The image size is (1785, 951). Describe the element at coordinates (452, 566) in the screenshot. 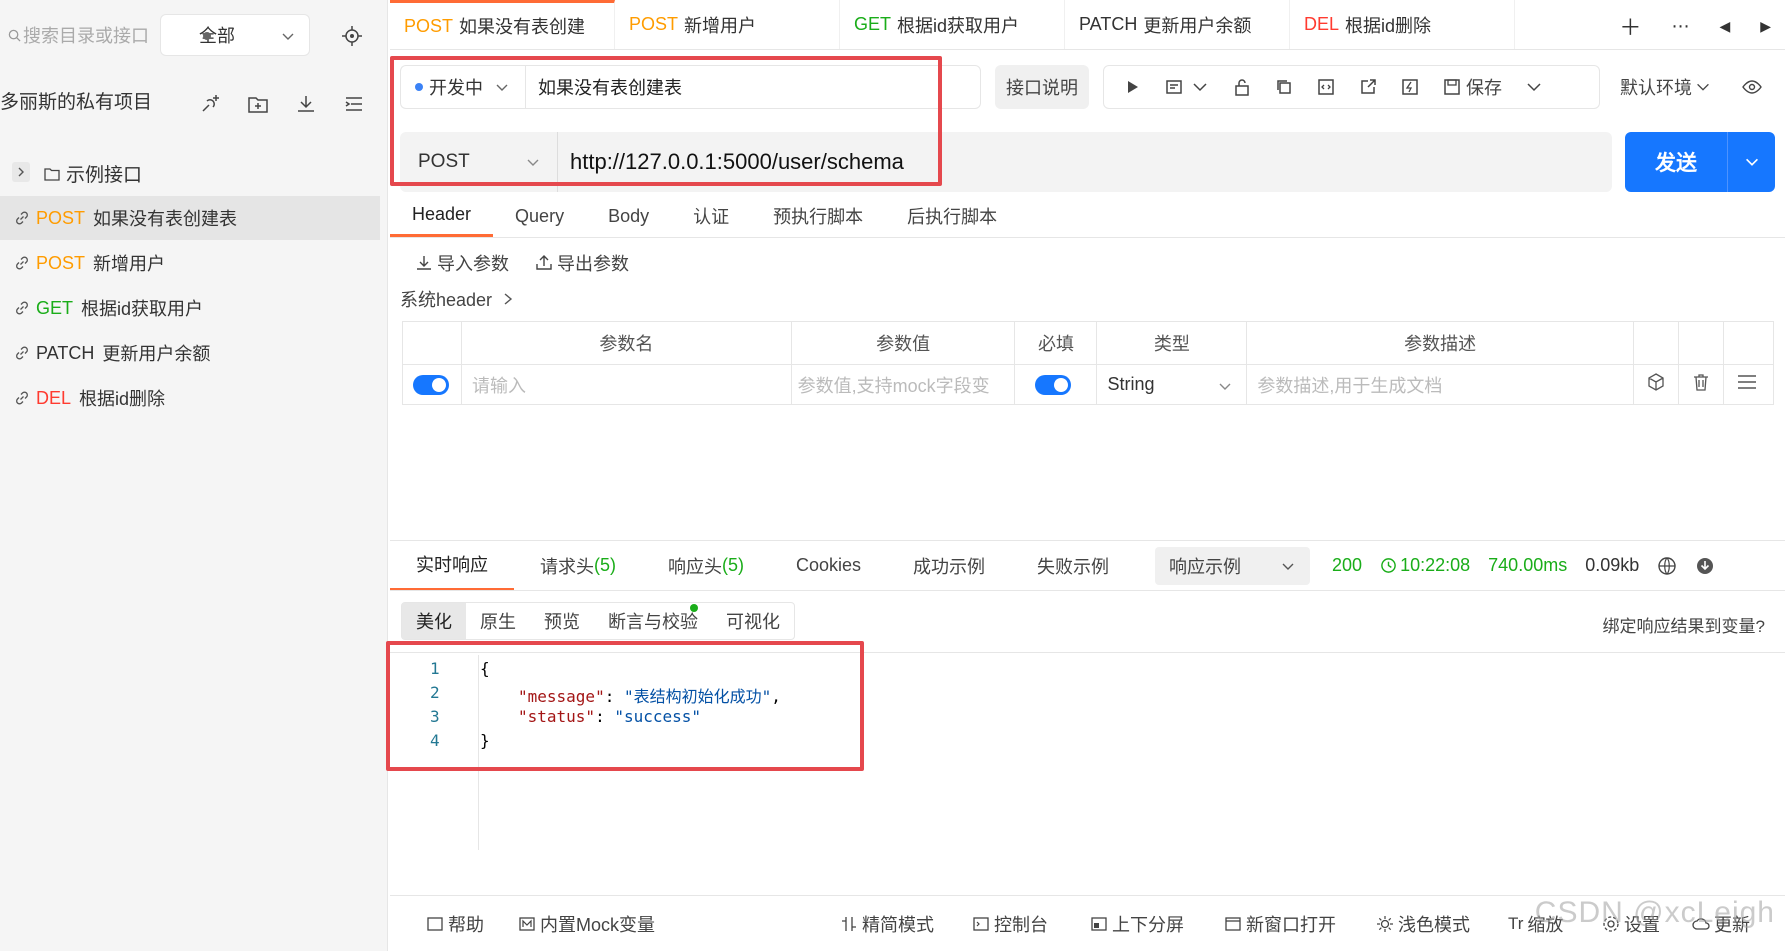

I see `tab-realtime-response: 实时响应` at that location.